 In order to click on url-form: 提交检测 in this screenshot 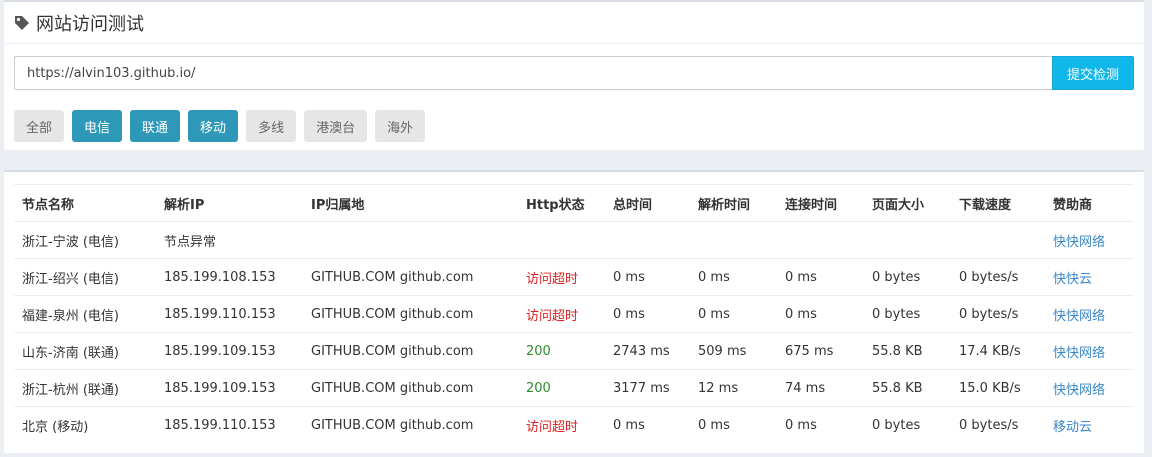, I will do `click(574, 73)`.